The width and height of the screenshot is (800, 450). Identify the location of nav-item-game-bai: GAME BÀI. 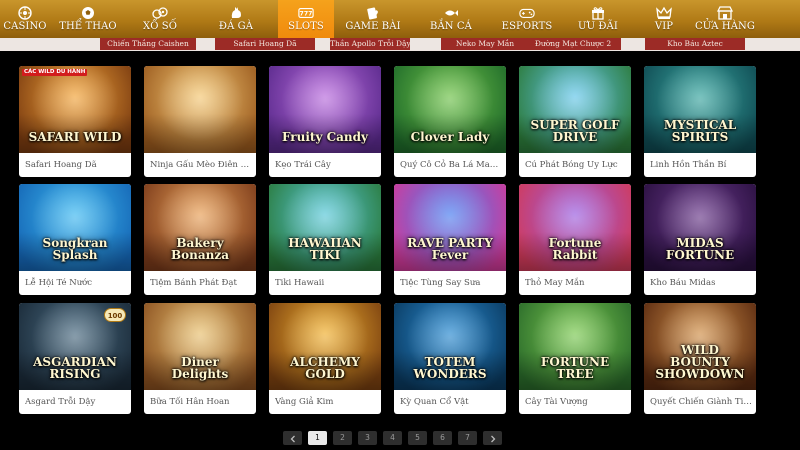
(373, 19).